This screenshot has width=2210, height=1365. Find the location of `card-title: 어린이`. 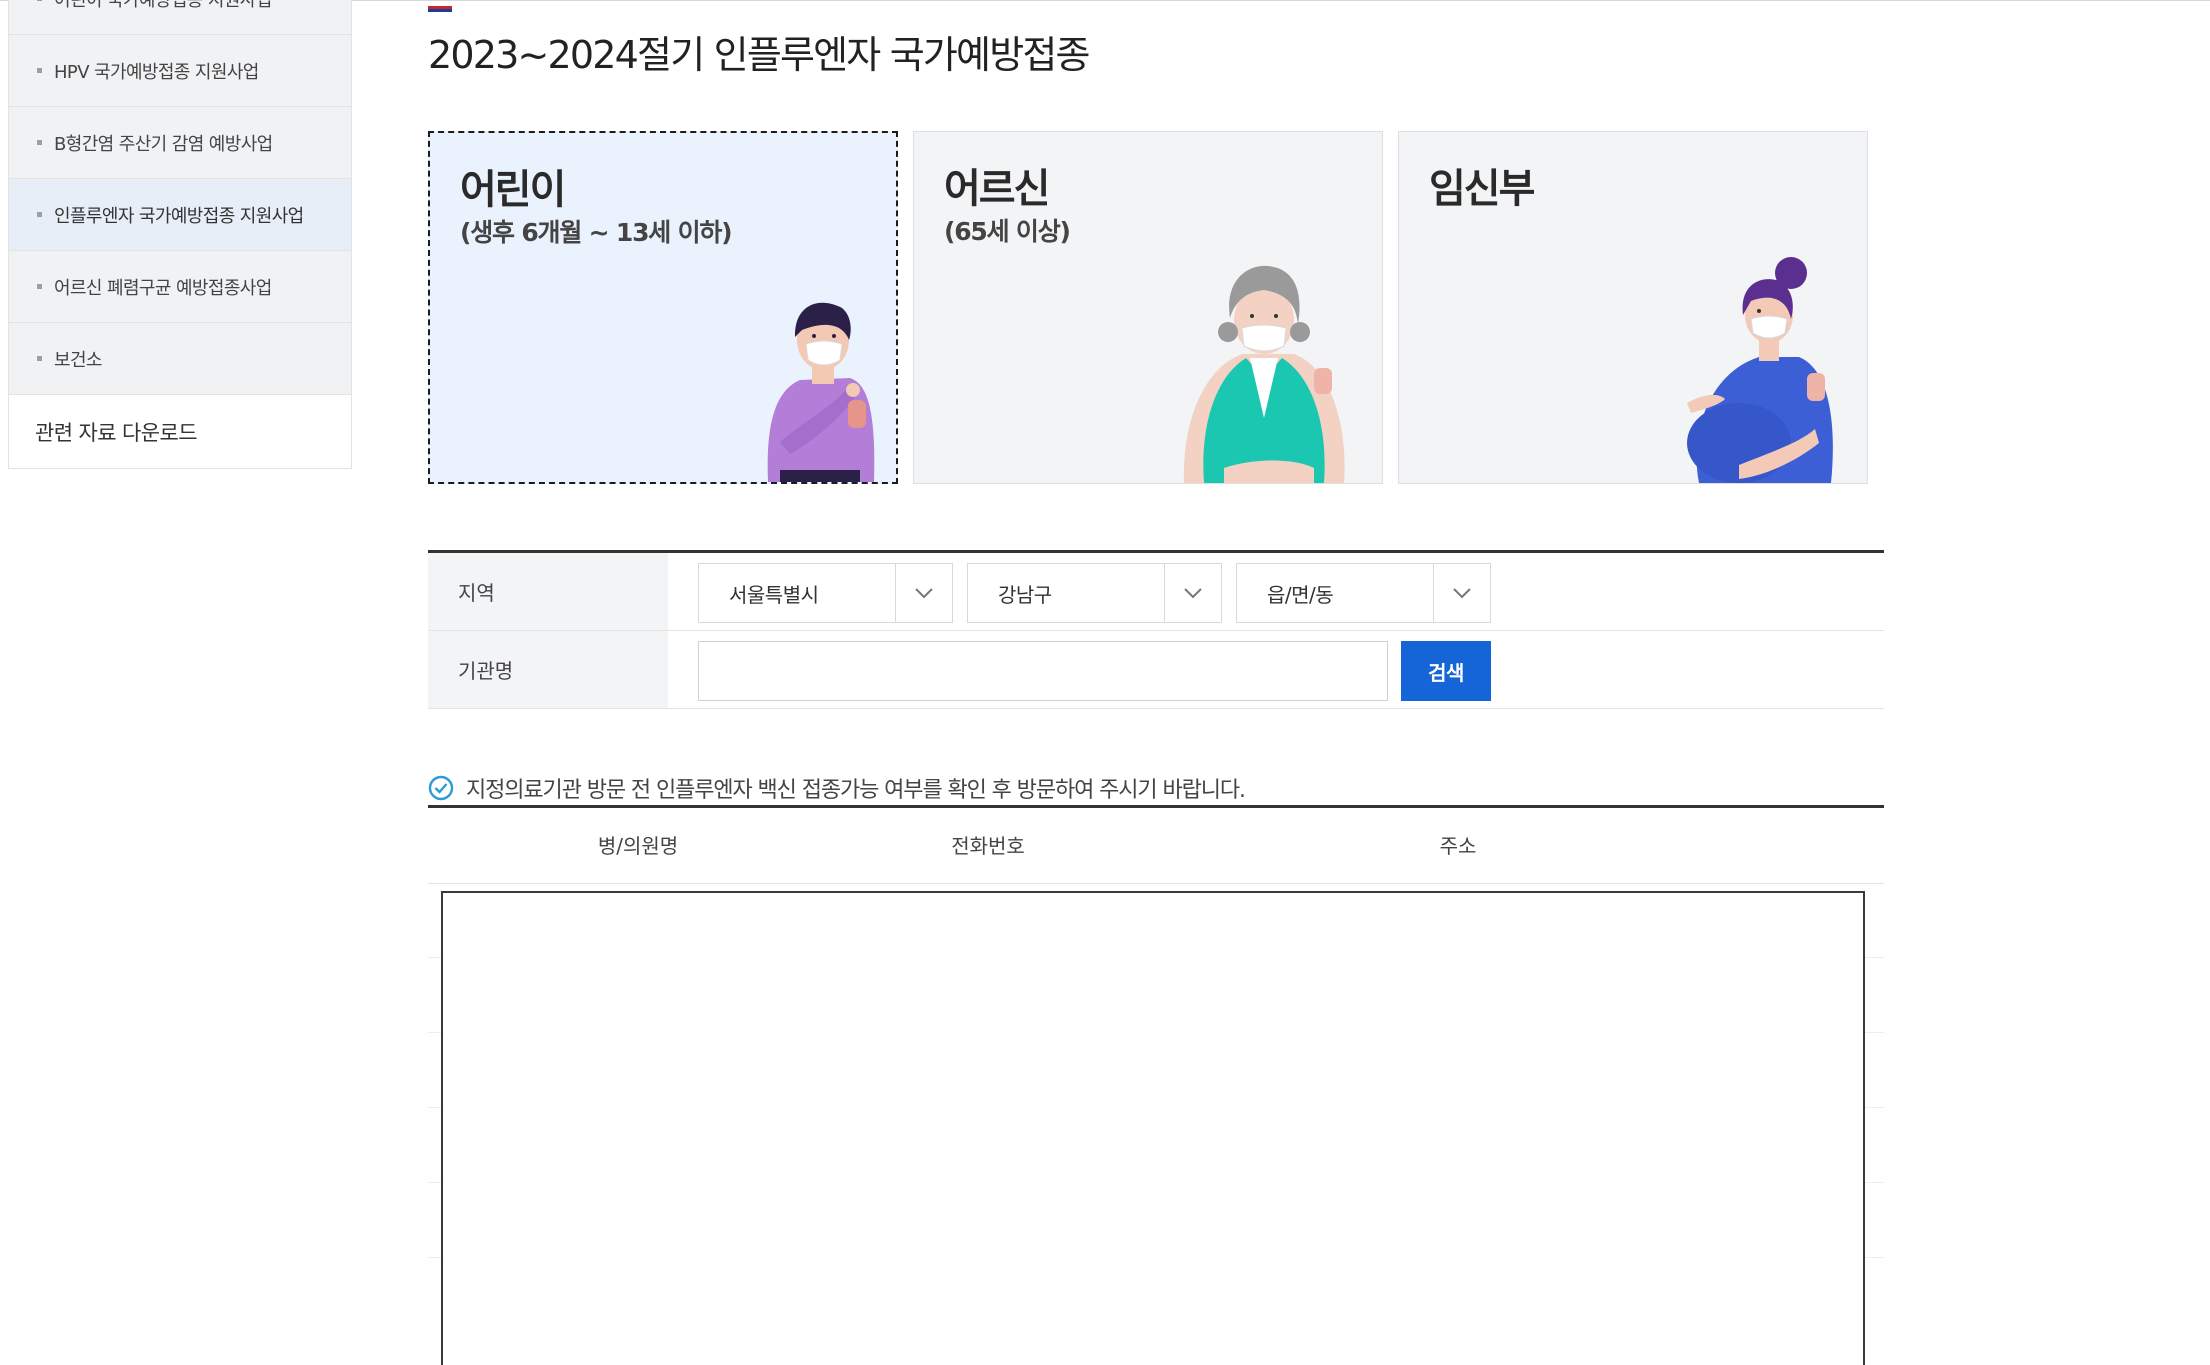

card-title: 어린이 is located at coordinates (513, 190).